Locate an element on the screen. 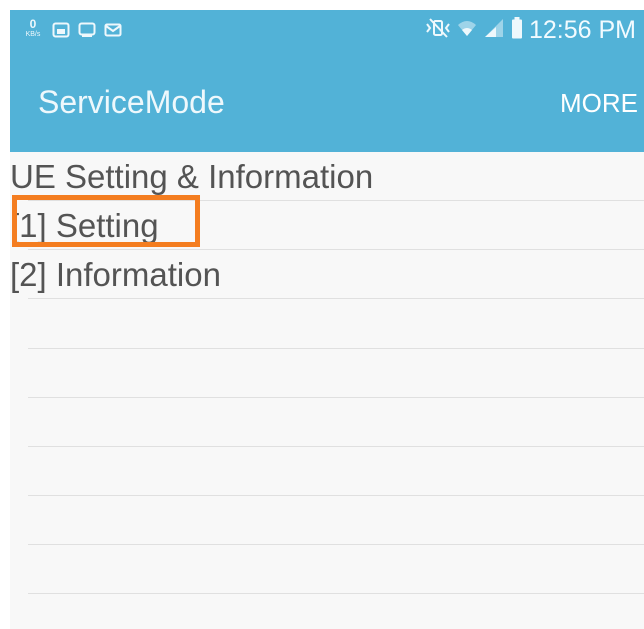 The image size is (644, 629). mail-icon is located at coordinates (113, 30).